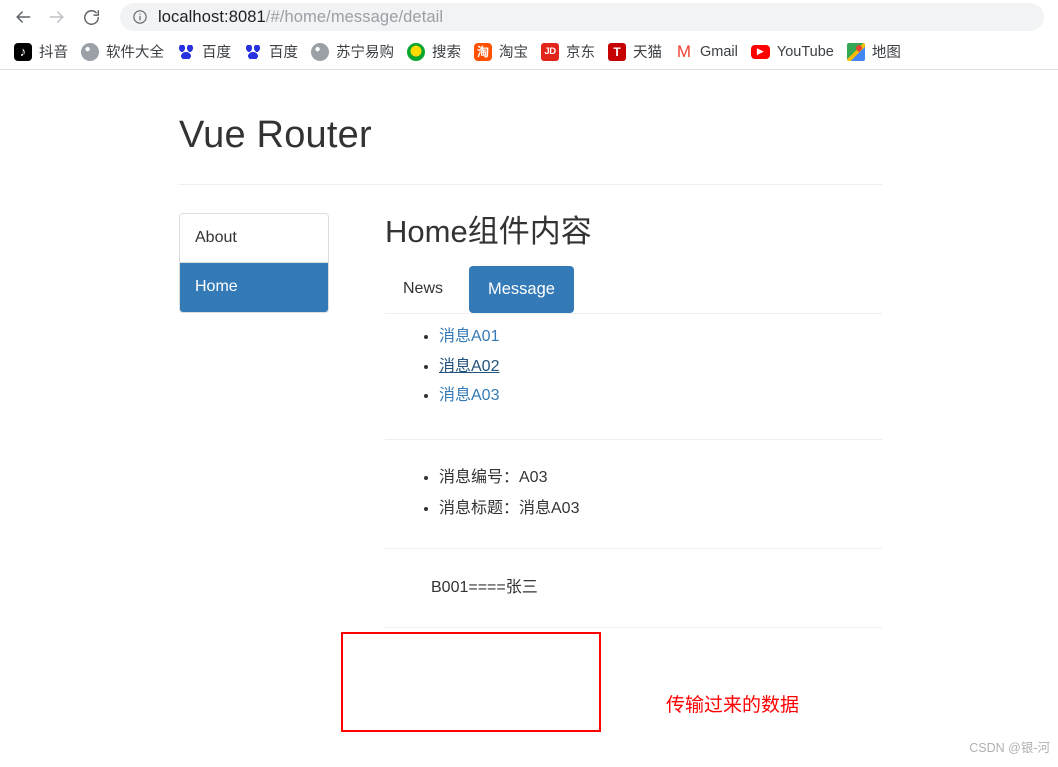 This screenshot has width=1058, height=767. I want to click on message-link-list: 消息A01 消息A02 消息A03, so click(633, 366).